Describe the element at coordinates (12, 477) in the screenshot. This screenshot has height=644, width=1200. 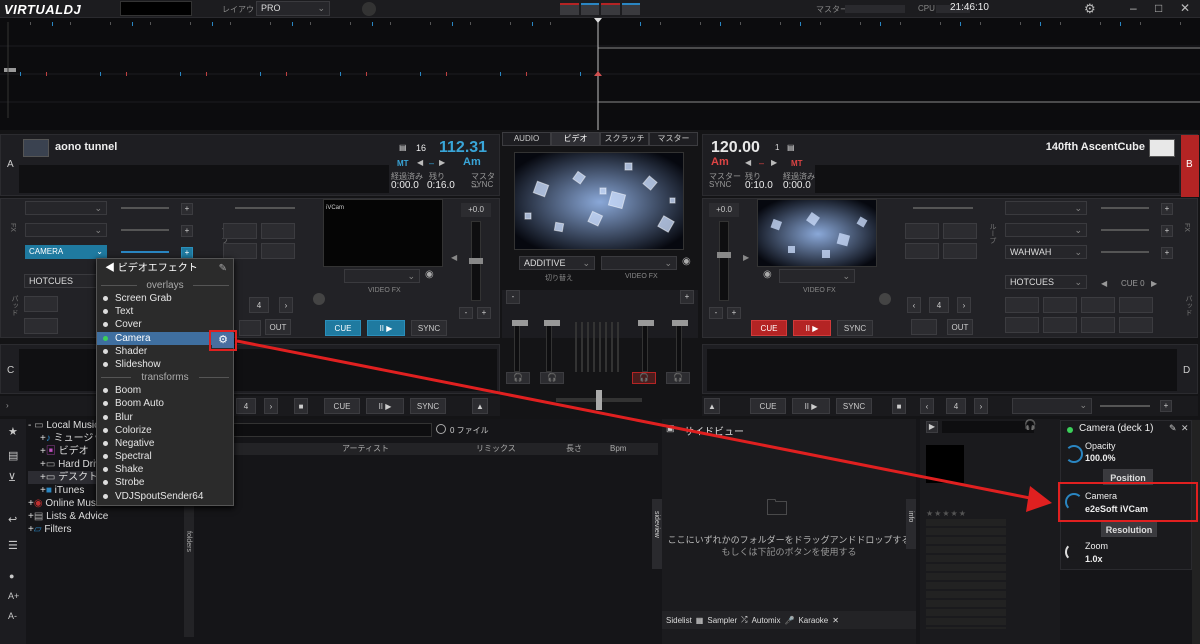
I see `filter-icon: ⊻` at that location.